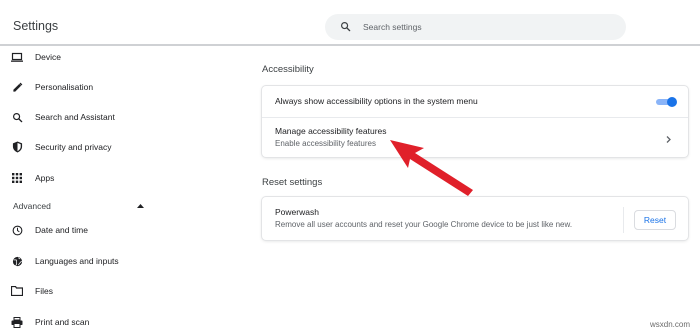 The height and width of the screenshot is (332, 700). I want to click on toggle-knob, so click(672, 102).